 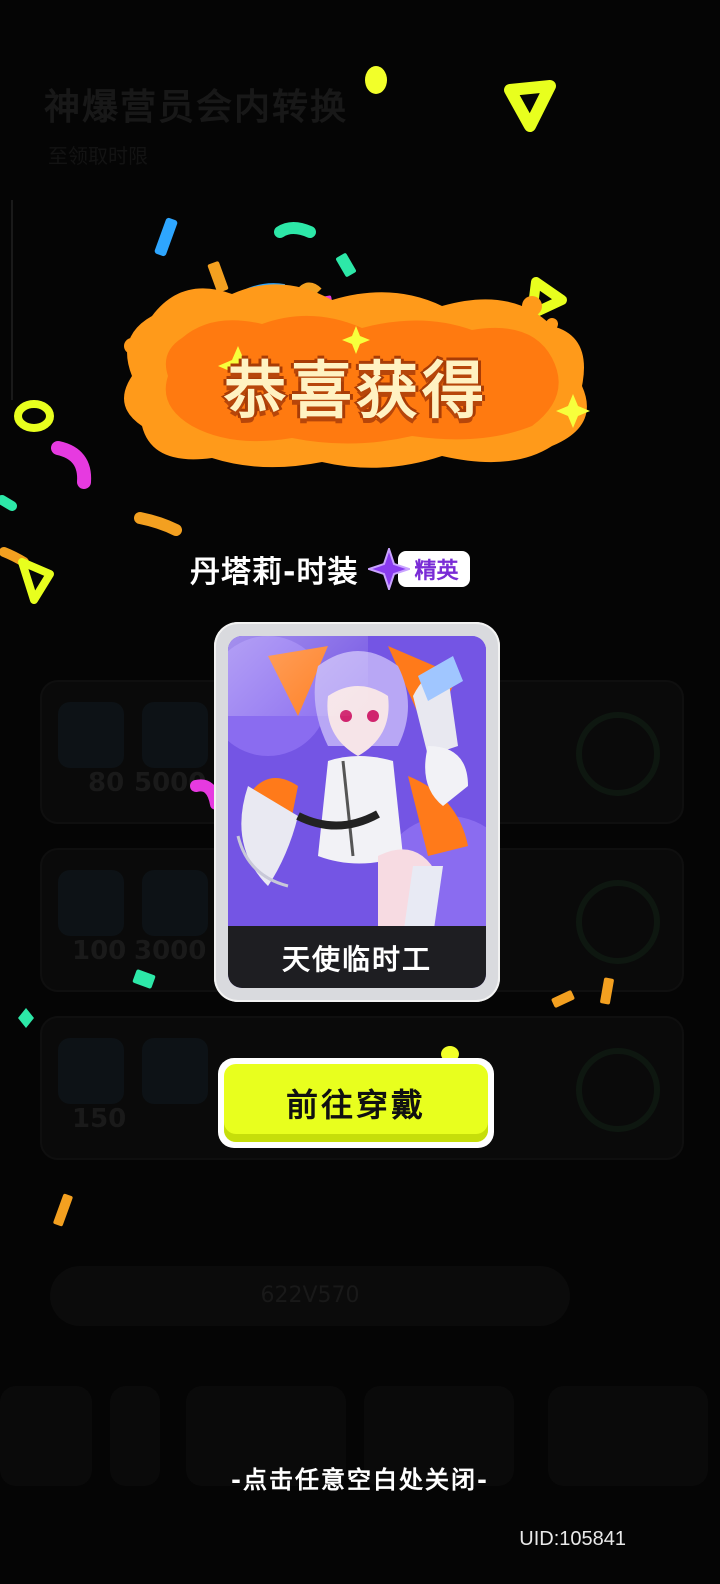 I want to click on user-id: UID:105841, so click(x=572, y=1539).